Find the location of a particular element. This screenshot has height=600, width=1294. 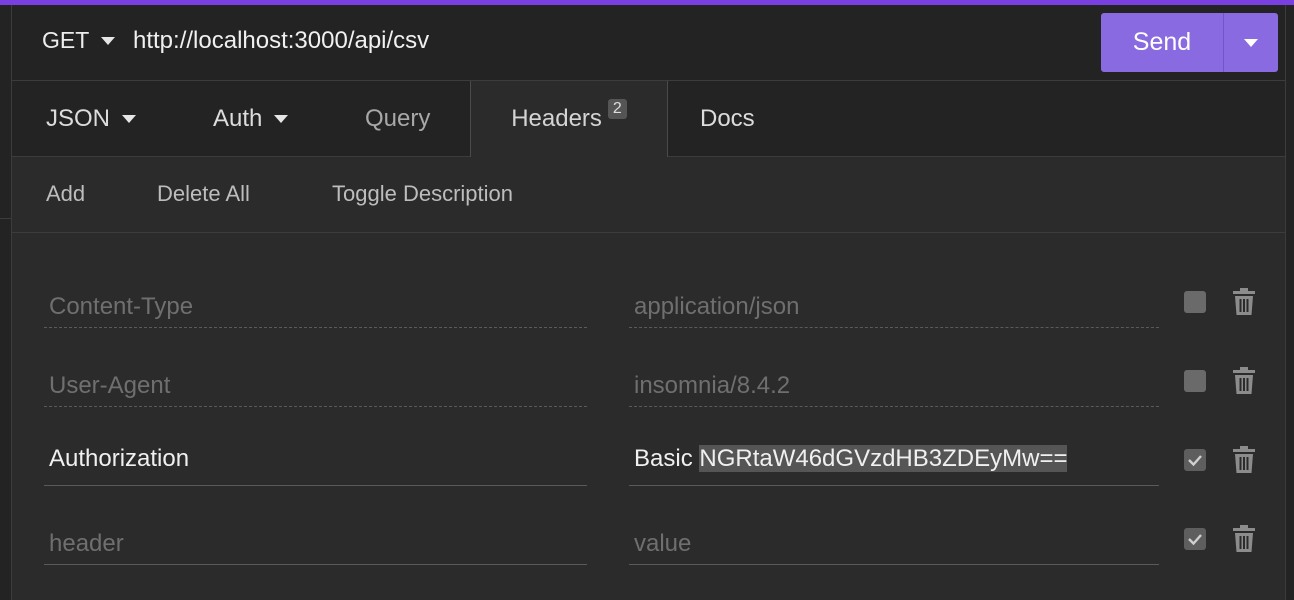

tab-headers: Headers 2 is located at coordinates (569, 119).